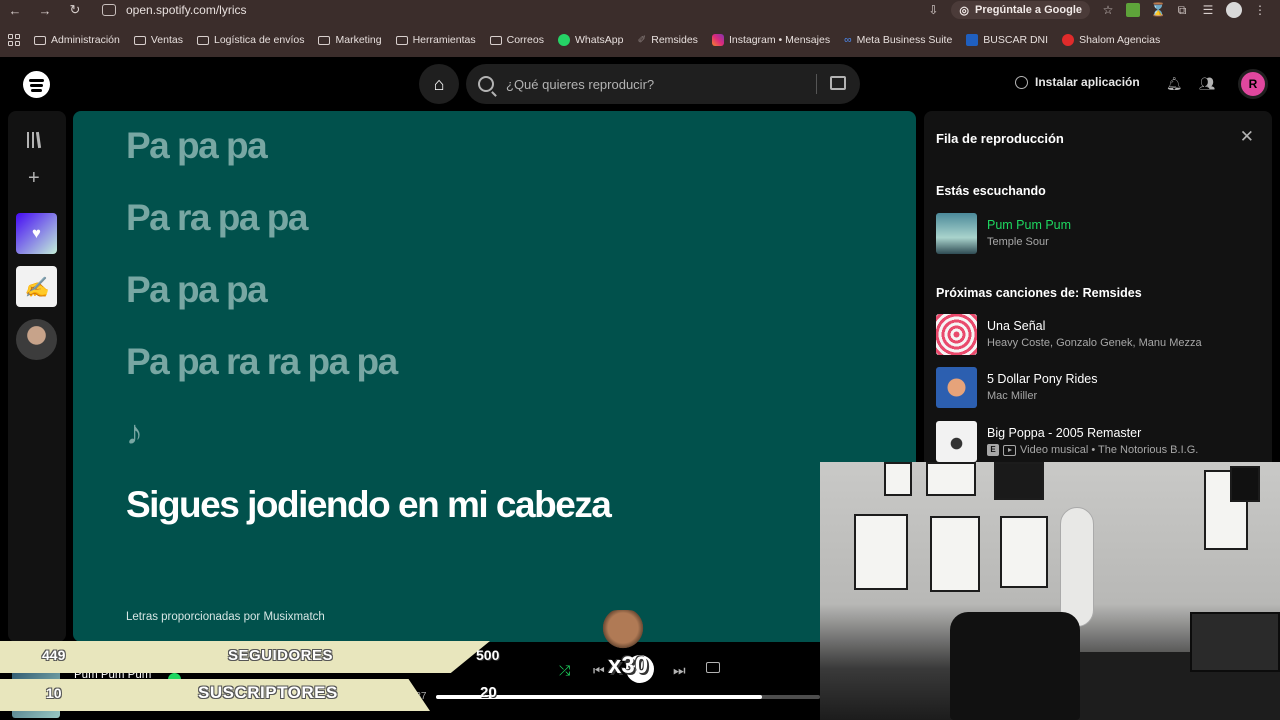 This screenshot has height=720, width=1280. What do you see at coordinates (838, 83) in the screenshot?
I see `browse-icon` at bounding box center [838, 83].